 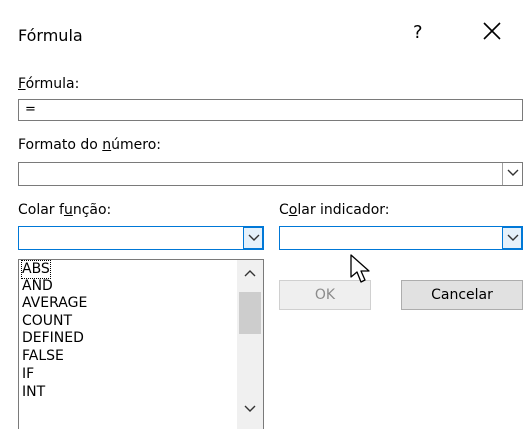 What do you see at coordinates (250, 409) in the screenshot?
I see `scroll-down-icon` at bounding box center [250, 409].